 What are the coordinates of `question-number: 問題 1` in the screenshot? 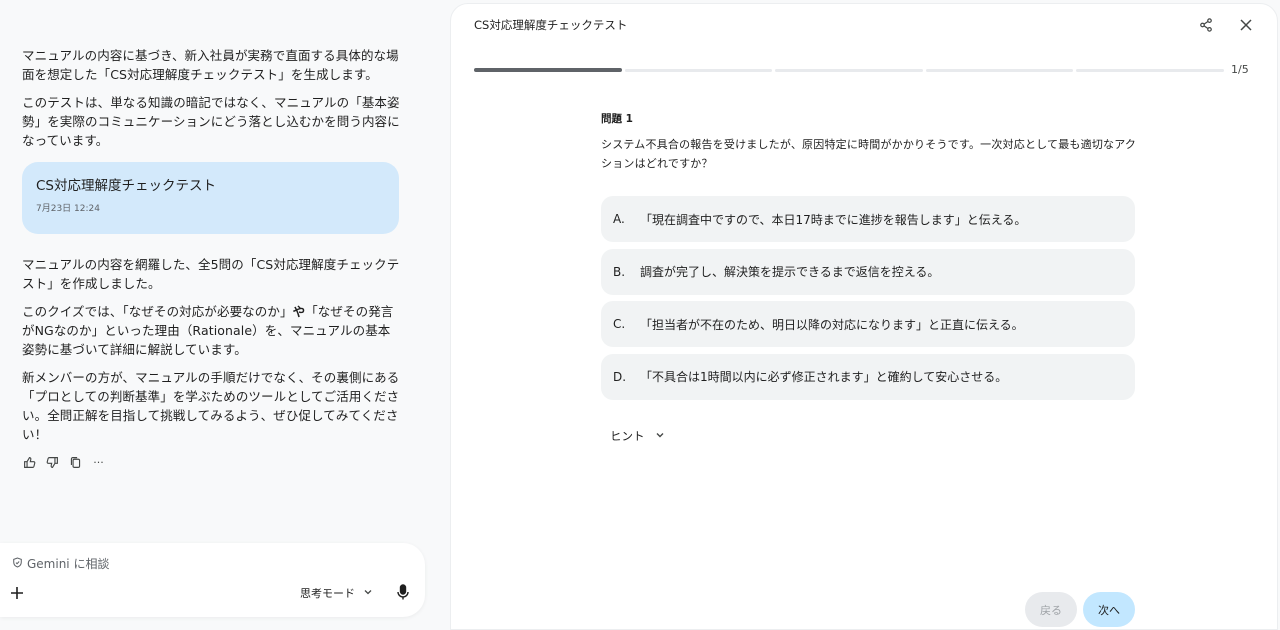 It's located at (617, 119).